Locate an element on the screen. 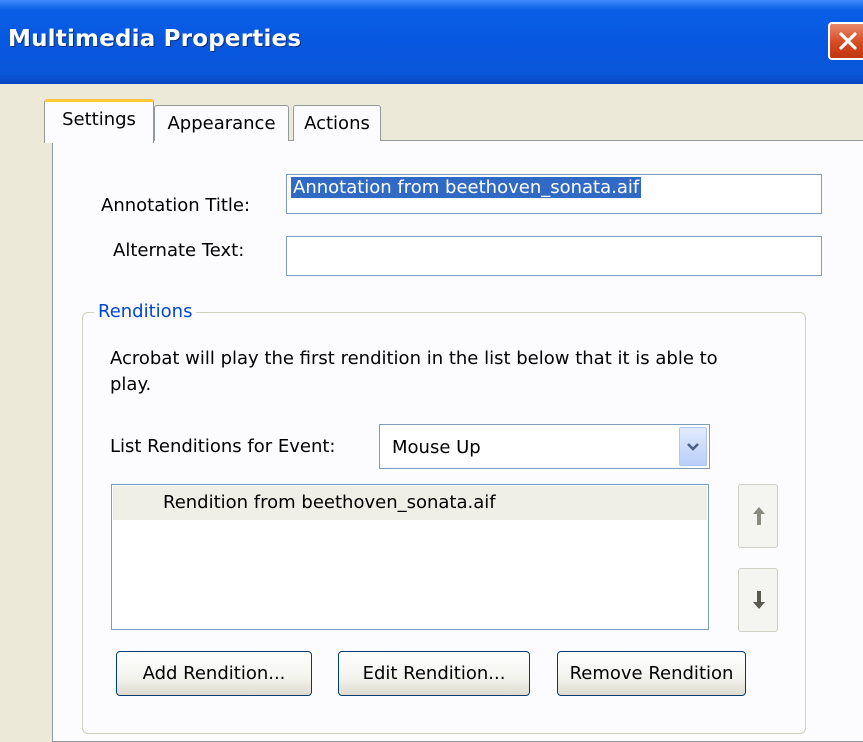  alternate-text-field is located at coordinates (554, 256).